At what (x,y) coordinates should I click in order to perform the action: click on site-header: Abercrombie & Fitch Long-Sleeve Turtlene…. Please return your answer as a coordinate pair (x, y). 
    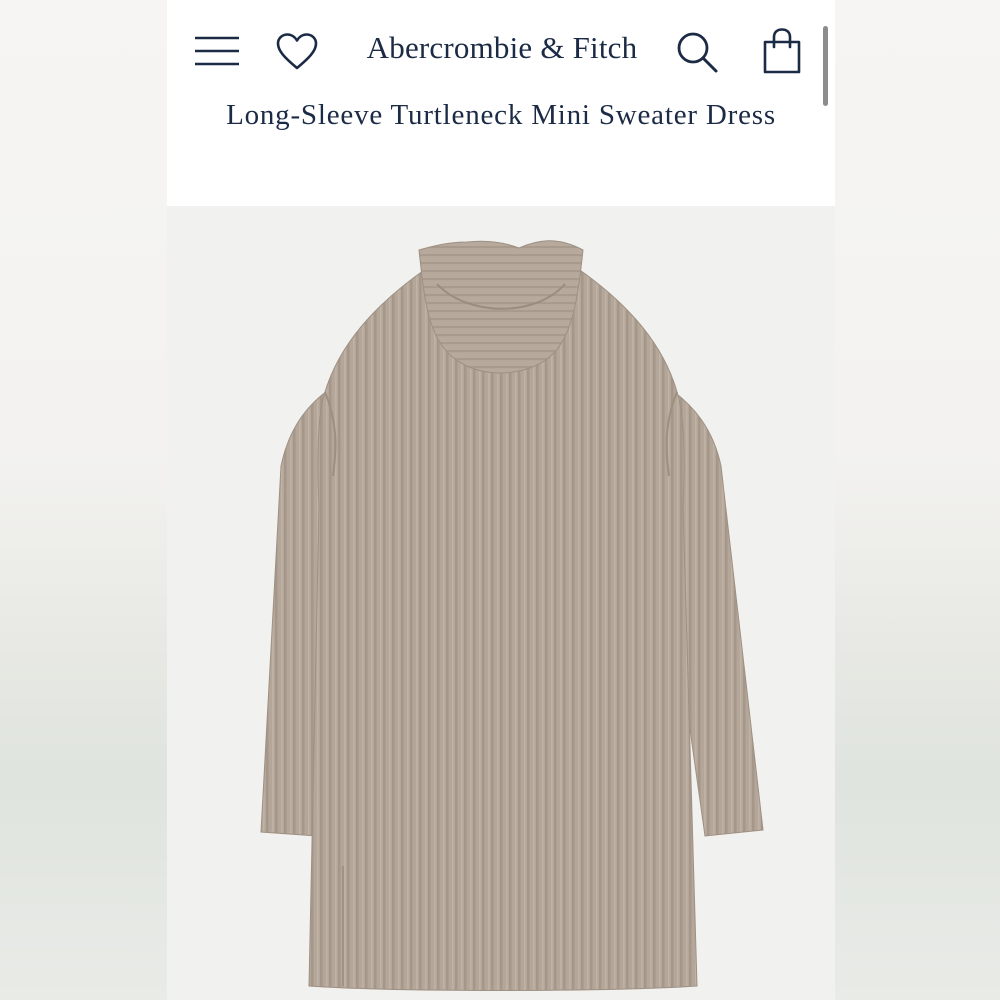
    Looking at the image, I should click on (501, 103).